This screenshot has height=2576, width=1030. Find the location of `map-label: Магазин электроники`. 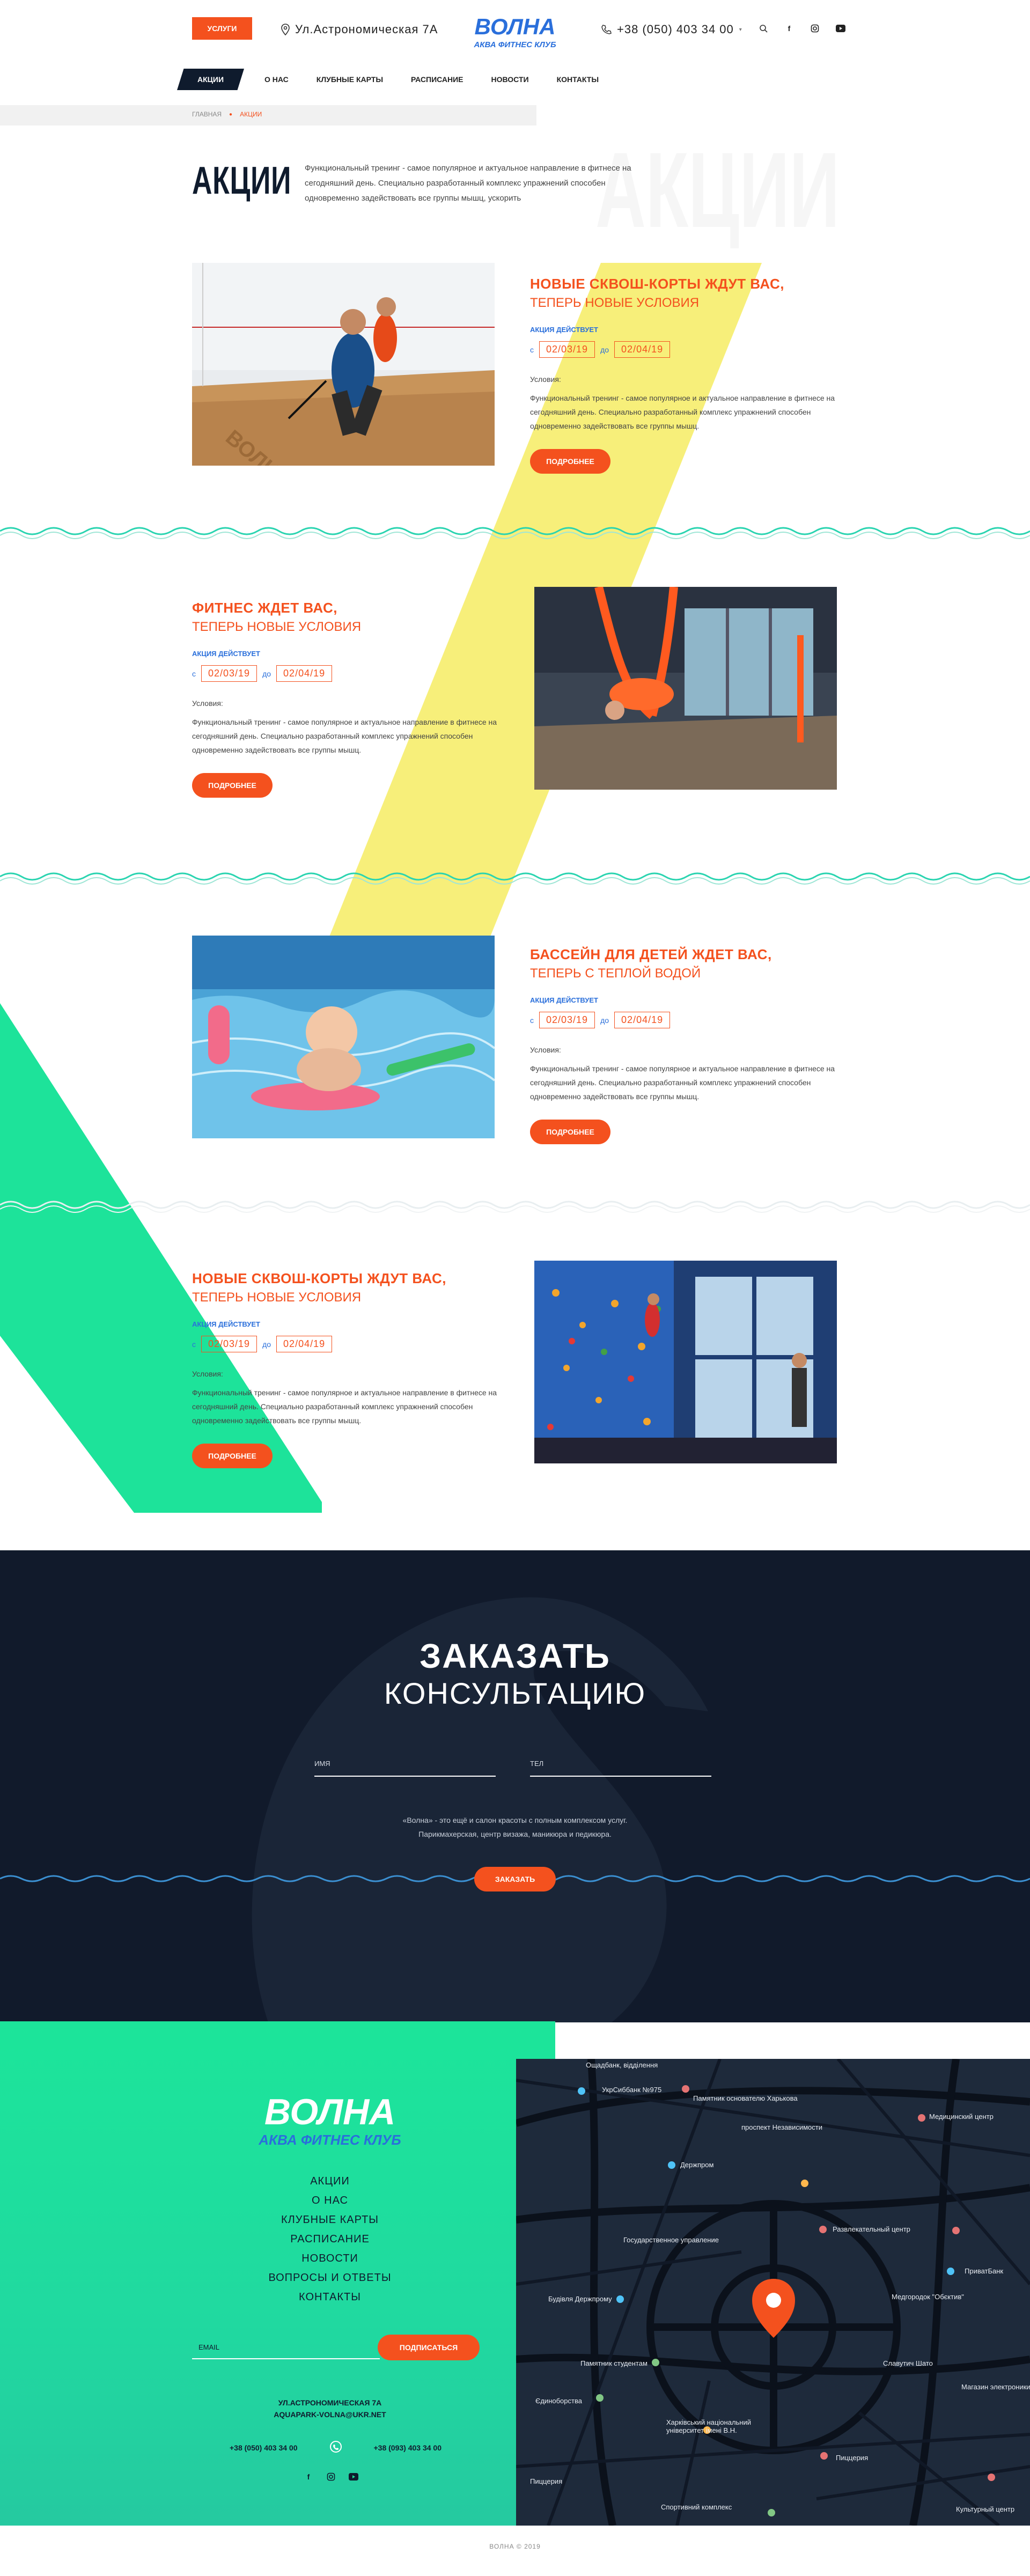

map-label: Магазин электроники is located at coordinates (996, 2387).